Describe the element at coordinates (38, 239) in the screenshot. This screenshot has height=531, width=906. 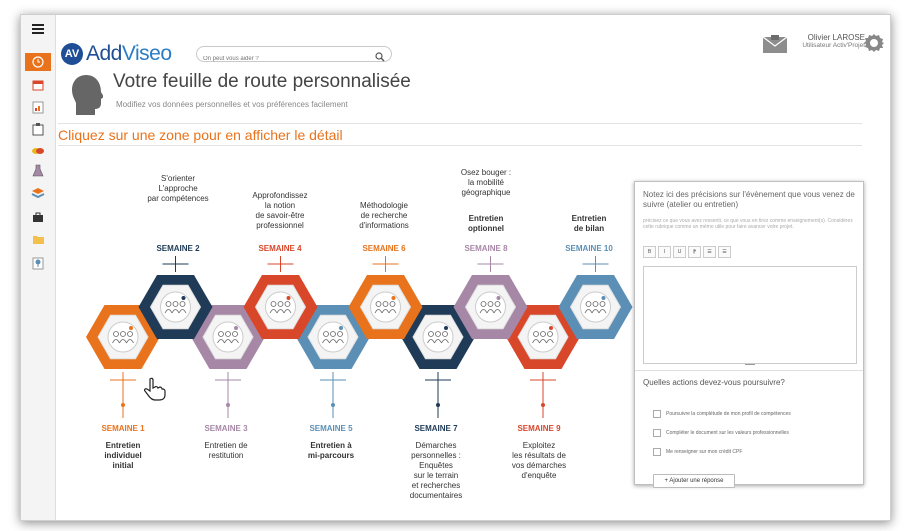
I see `folder-icon` at that location.